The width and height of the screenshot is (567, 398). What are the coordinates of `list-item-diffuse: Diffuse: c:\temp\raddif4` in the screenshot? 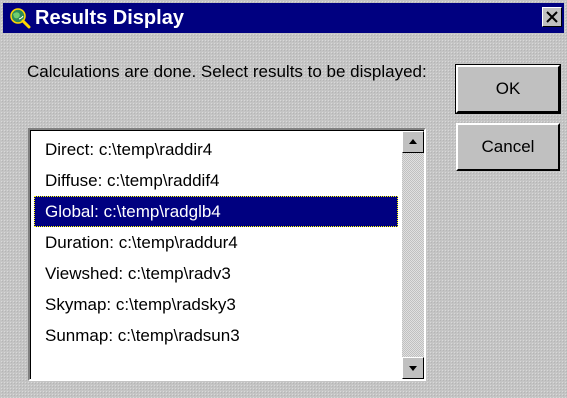 It's located at (216, 180).